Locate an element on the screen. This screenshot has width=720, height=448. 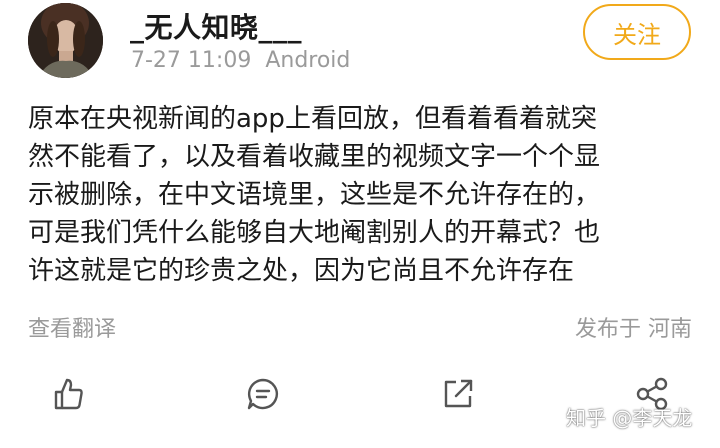
post-line: 示被删除，在中文语境里，这些是不允许存在的， is located at coordinates (314, 195).